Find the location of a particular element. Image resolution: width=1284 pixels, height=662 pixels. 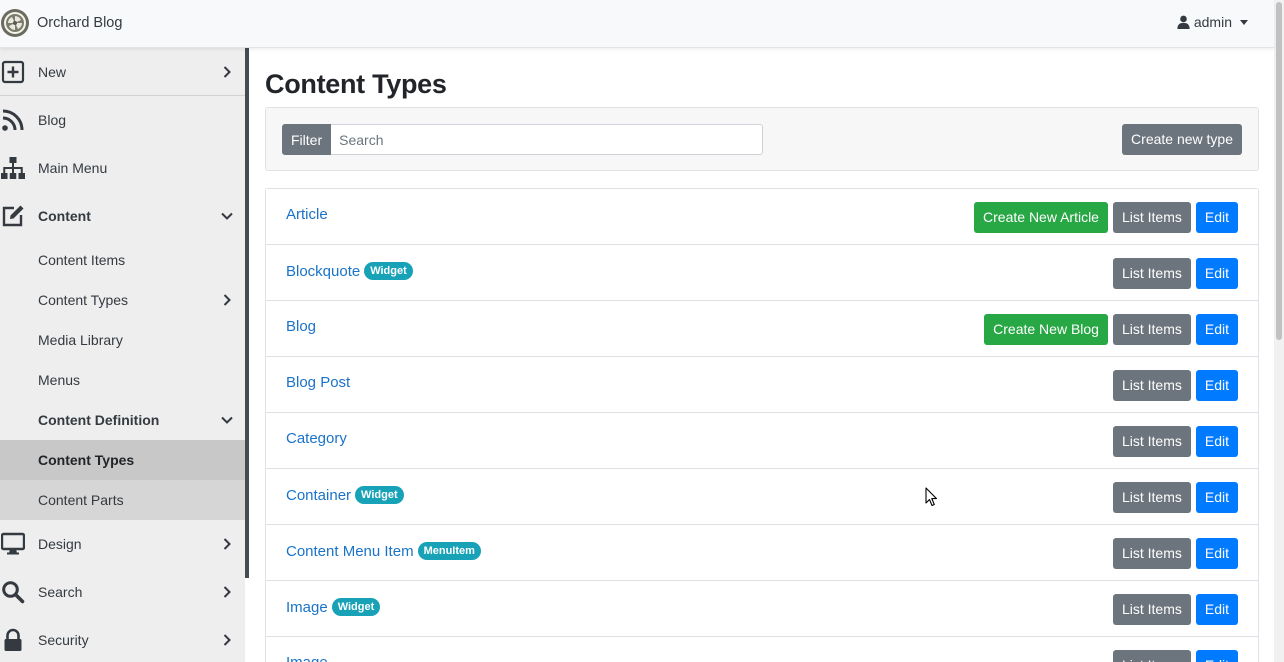

sidebar-item-label: Content Items is located at coordinates (82, 260).